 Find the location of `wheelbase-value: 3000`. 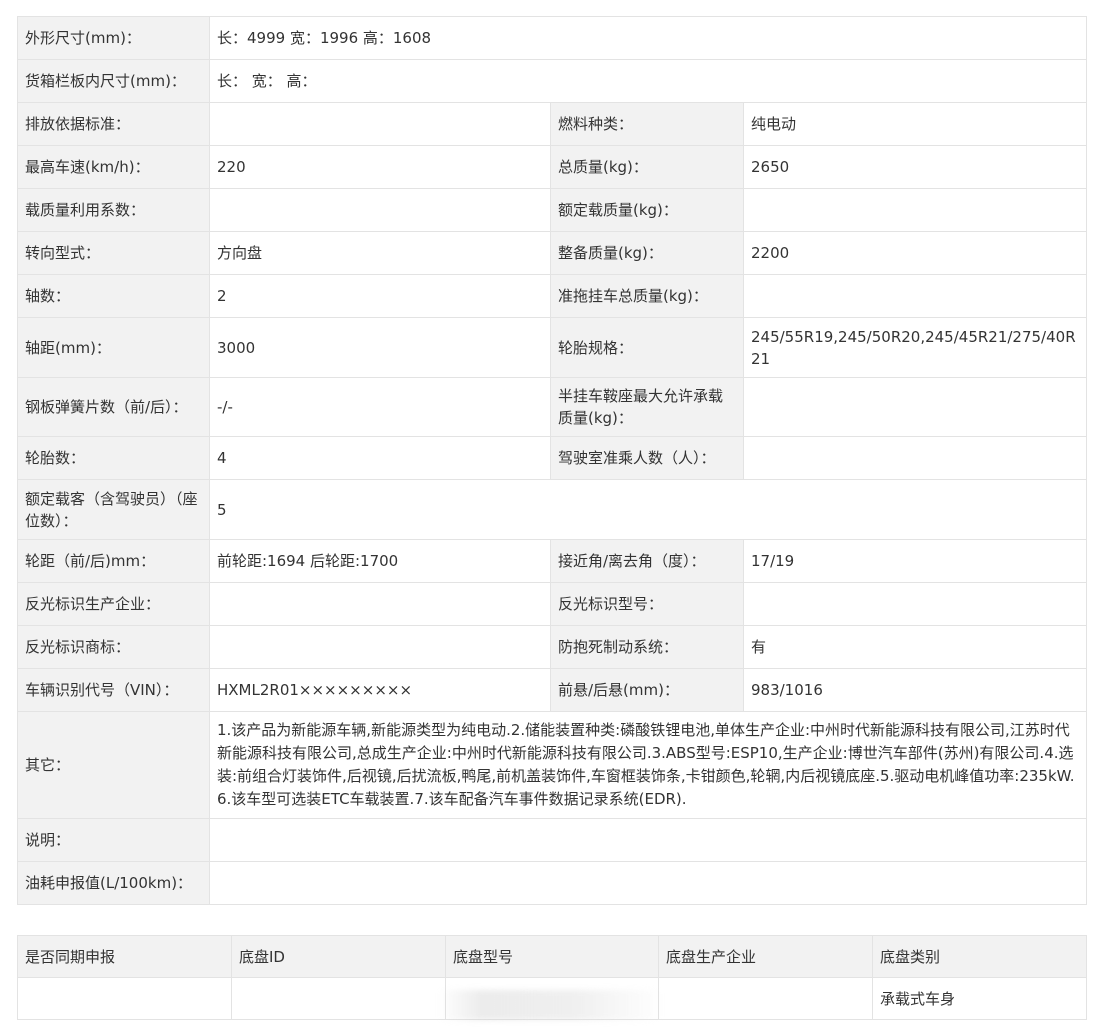

wheelbase-value: 3000 is located at coordinates (380, 347).